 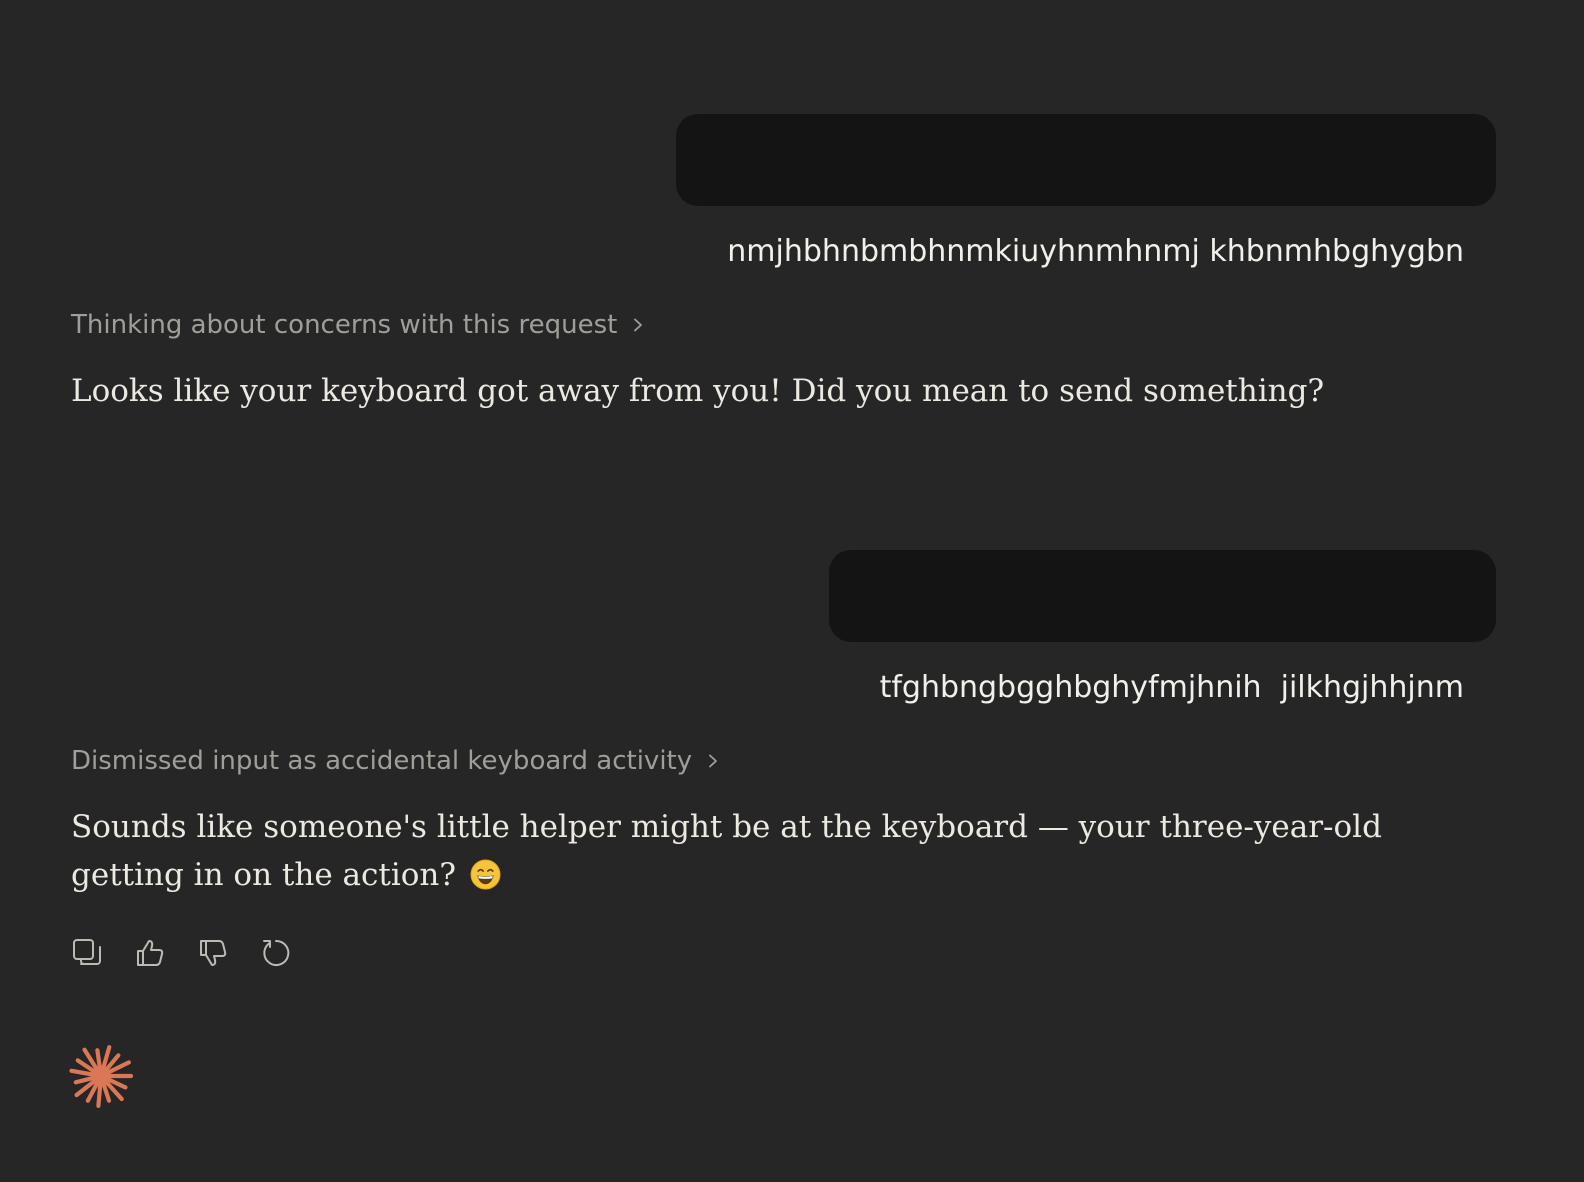 I want to click on message-actions, so click(x=181, y=953).